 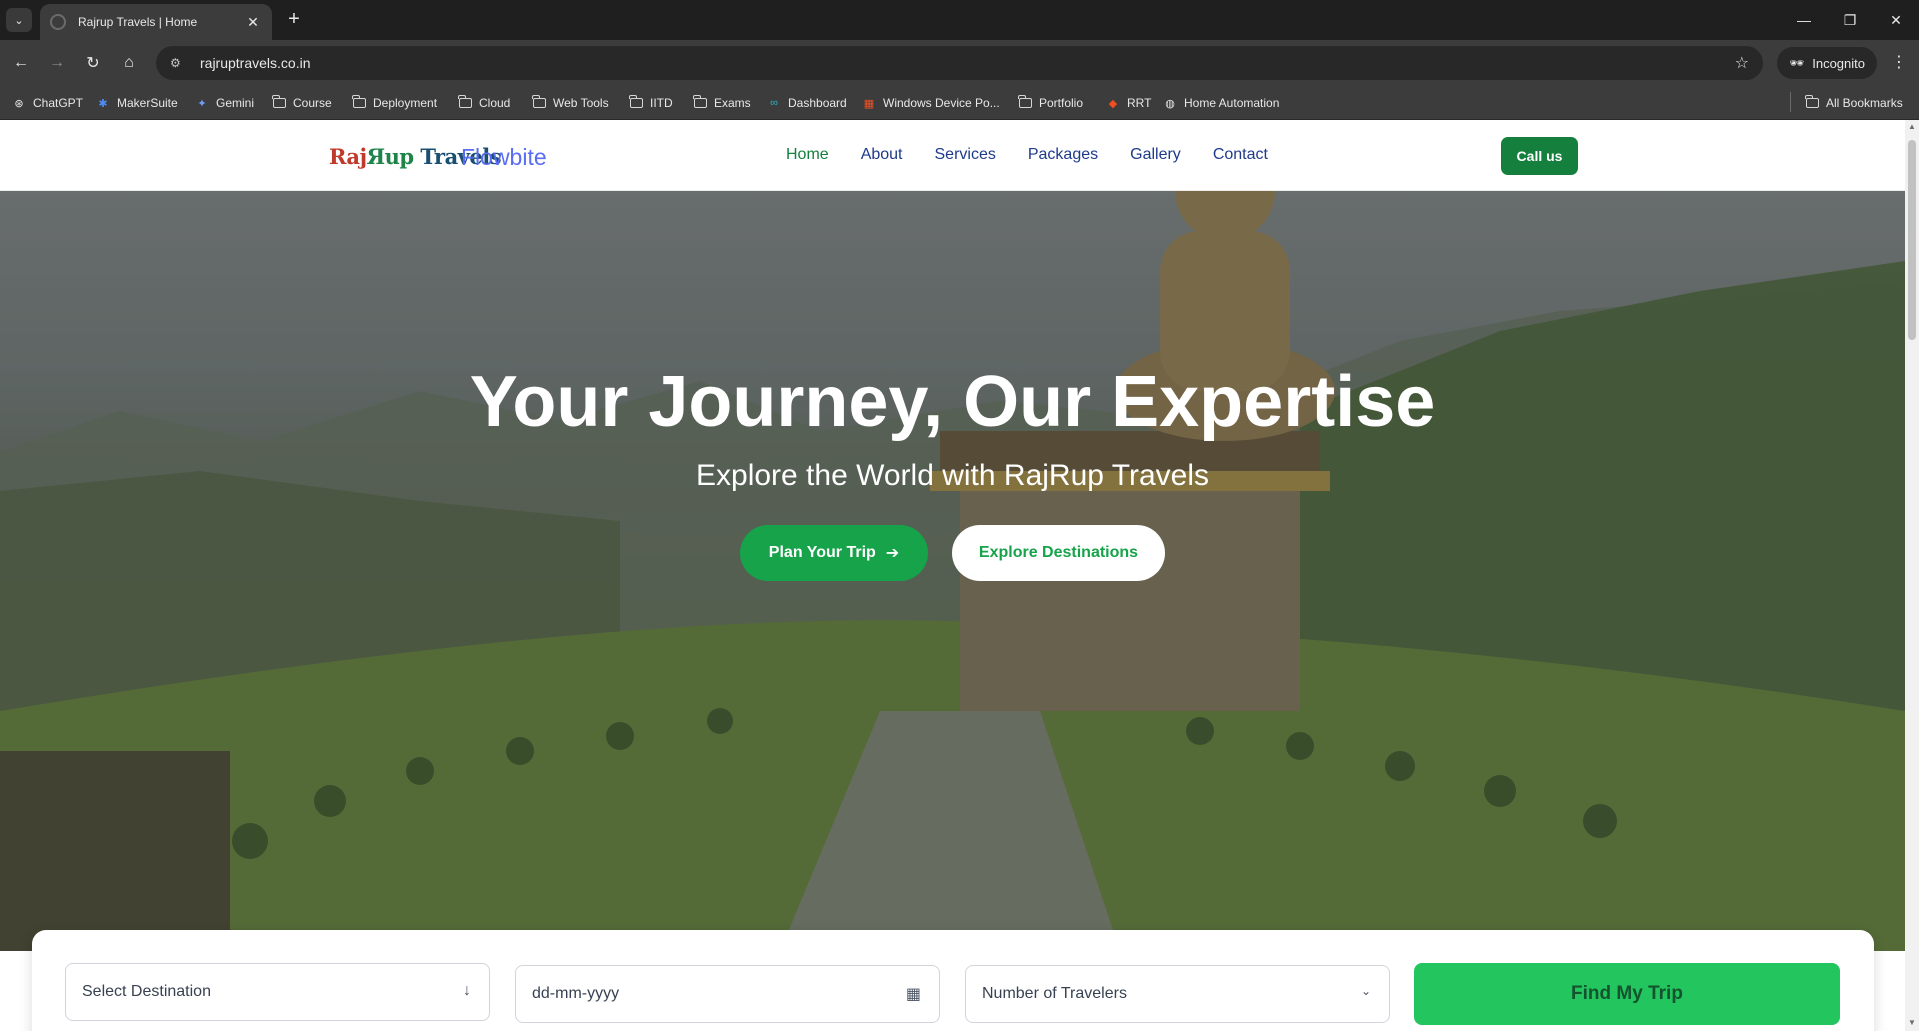 What do you see at coordinates (774, 103) in the screenshot?
I see `dashboard-icon: ∞` at bounding box center [774, 103].